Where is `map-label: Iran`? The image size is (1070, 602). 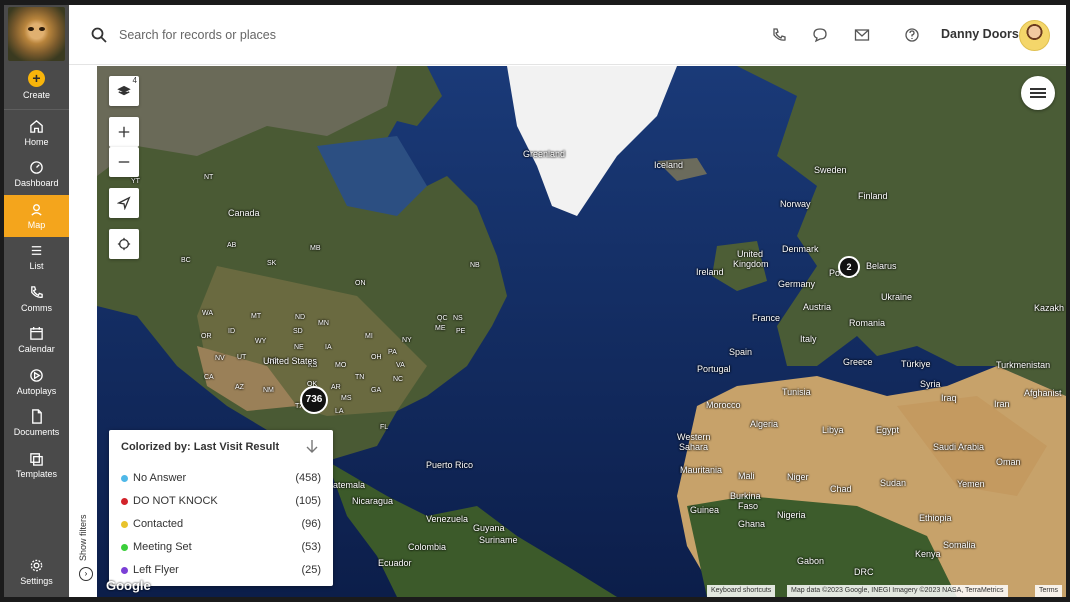 map-label: Iran is located at coordinates (1002, 404).